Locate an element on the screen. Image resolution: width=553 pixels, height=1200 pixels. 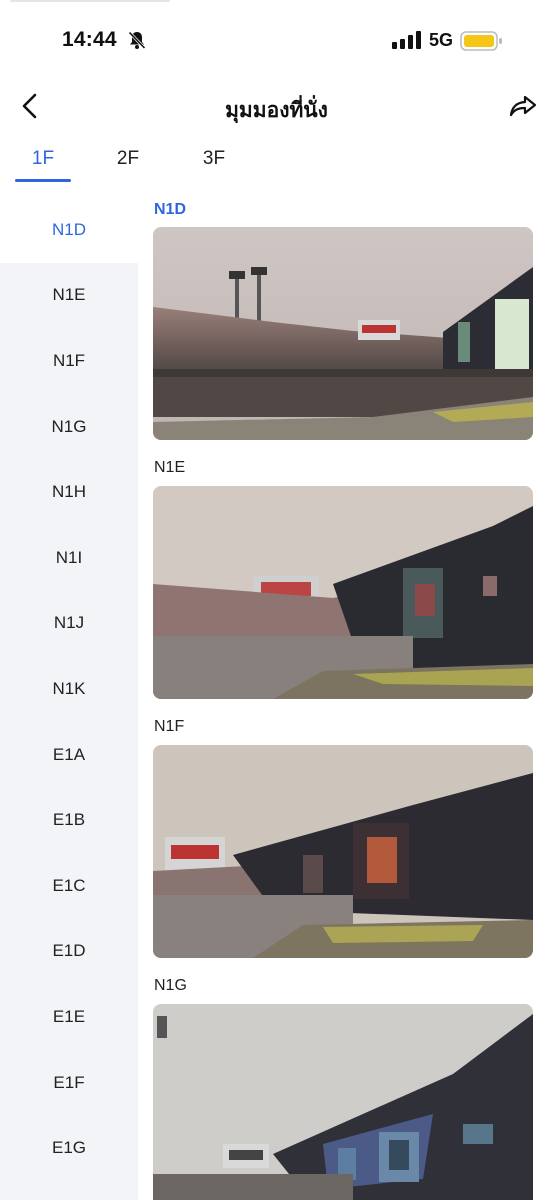
status-time: 14:44 is located at coordinates (89, 39).